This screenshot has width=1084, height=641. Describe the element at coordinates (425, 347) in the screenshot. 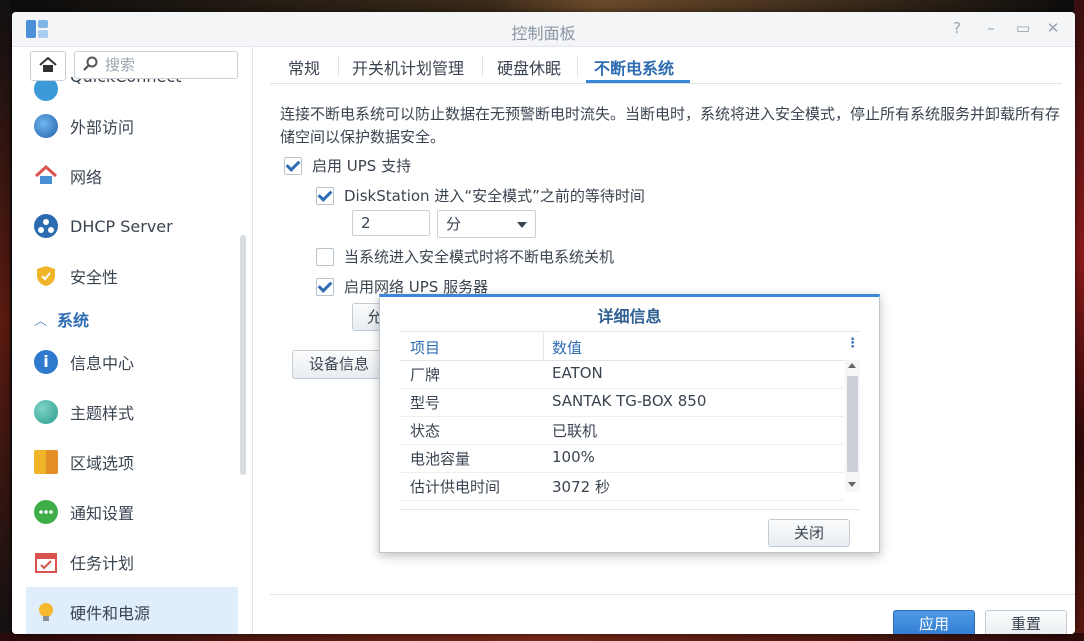

I see `column-header-item: 项目` at that location.